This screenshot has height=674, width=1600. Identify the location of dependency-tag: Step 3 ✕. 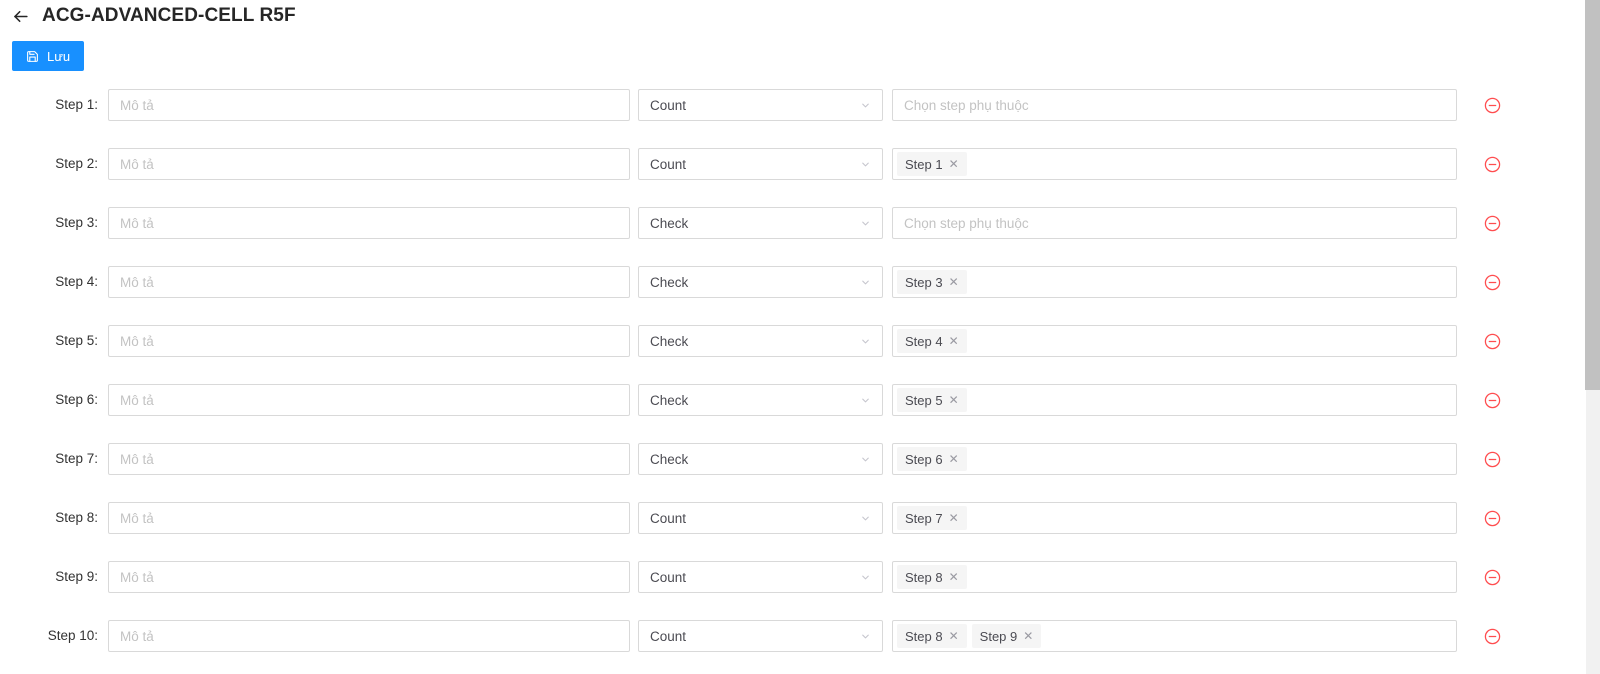
(932, 282).